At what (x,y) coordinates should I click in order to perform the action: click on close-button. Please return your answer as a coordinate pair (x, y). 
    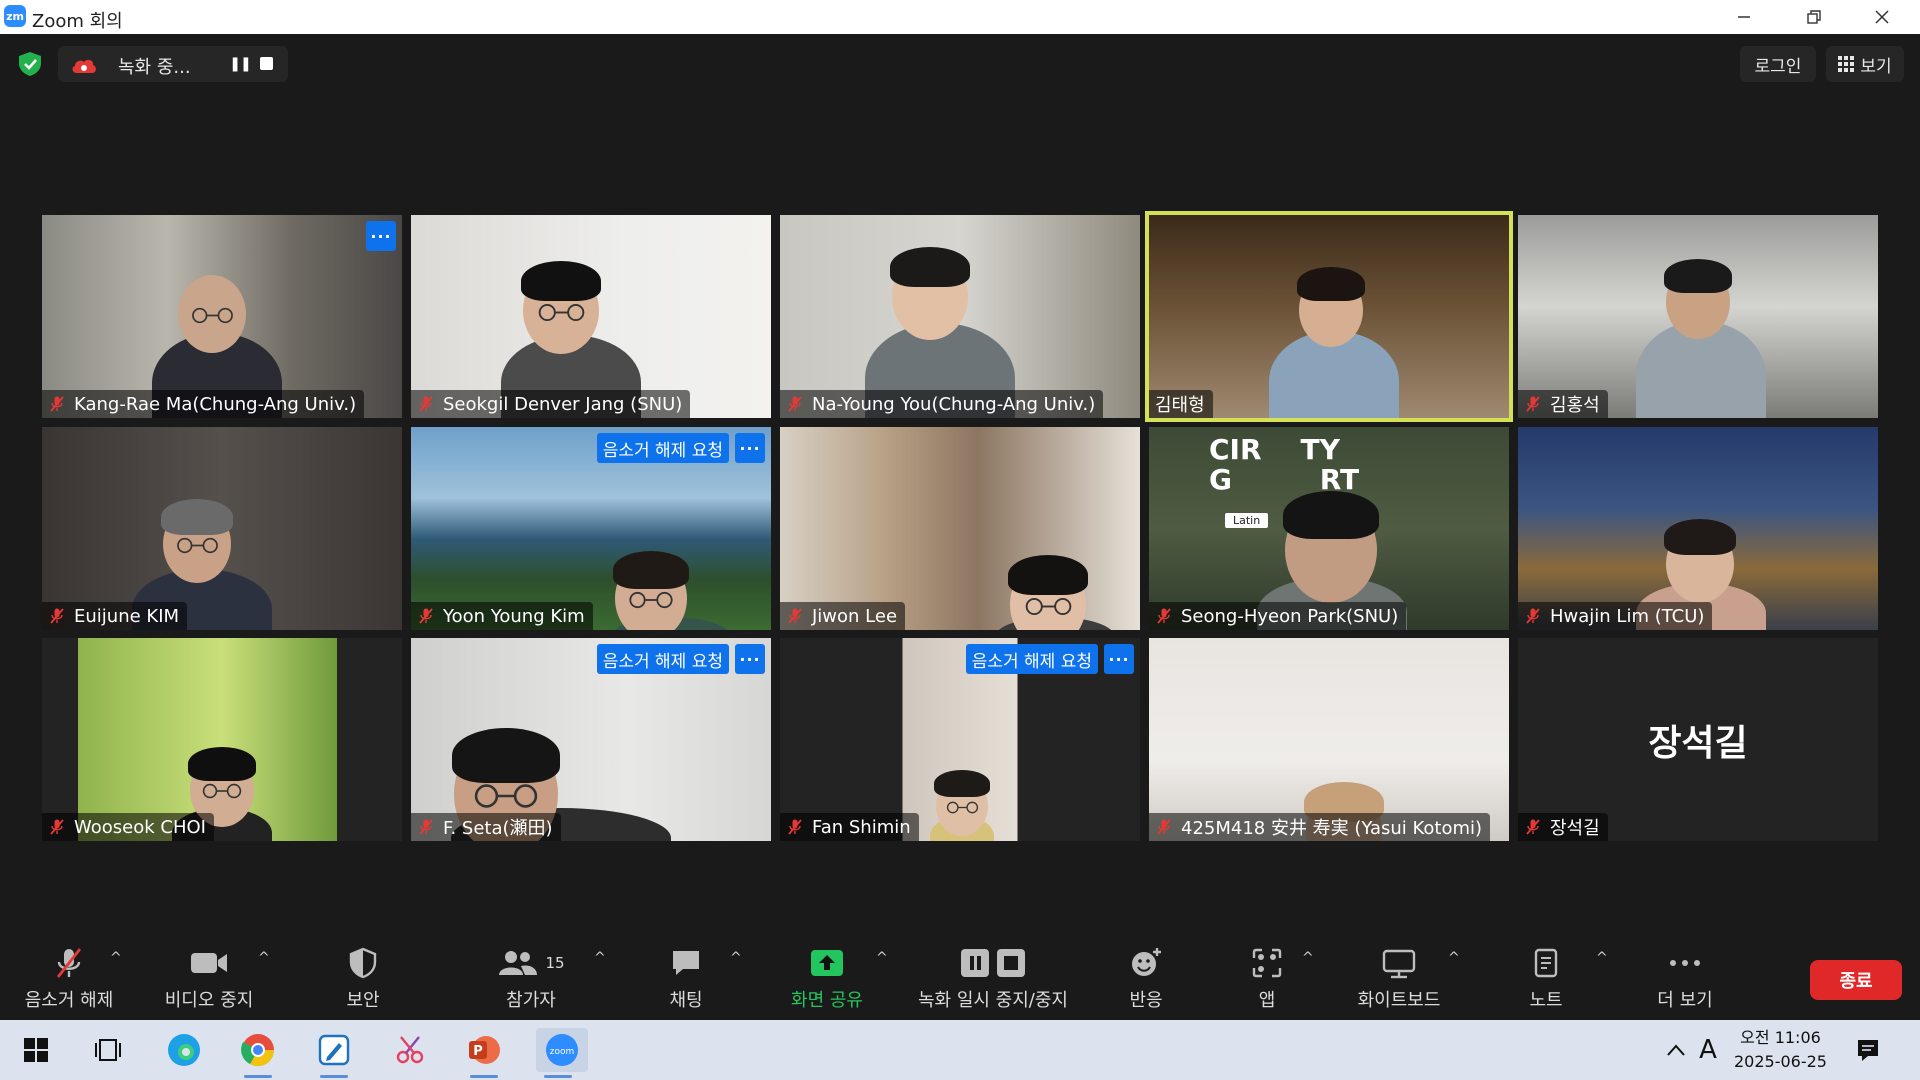
    Looking at the image, I should click on (1882, 17).